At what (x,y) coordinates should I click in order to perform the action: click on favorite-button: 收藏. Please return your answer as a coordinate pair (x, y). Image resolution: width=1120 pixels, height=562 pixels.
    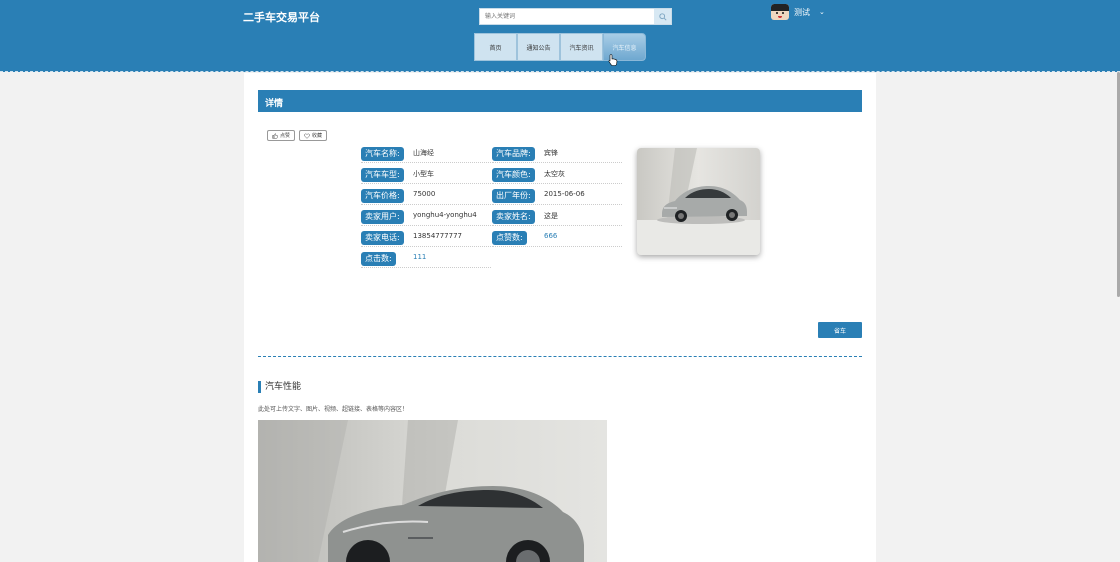
    Looking at the image, I should click on (313, 135).